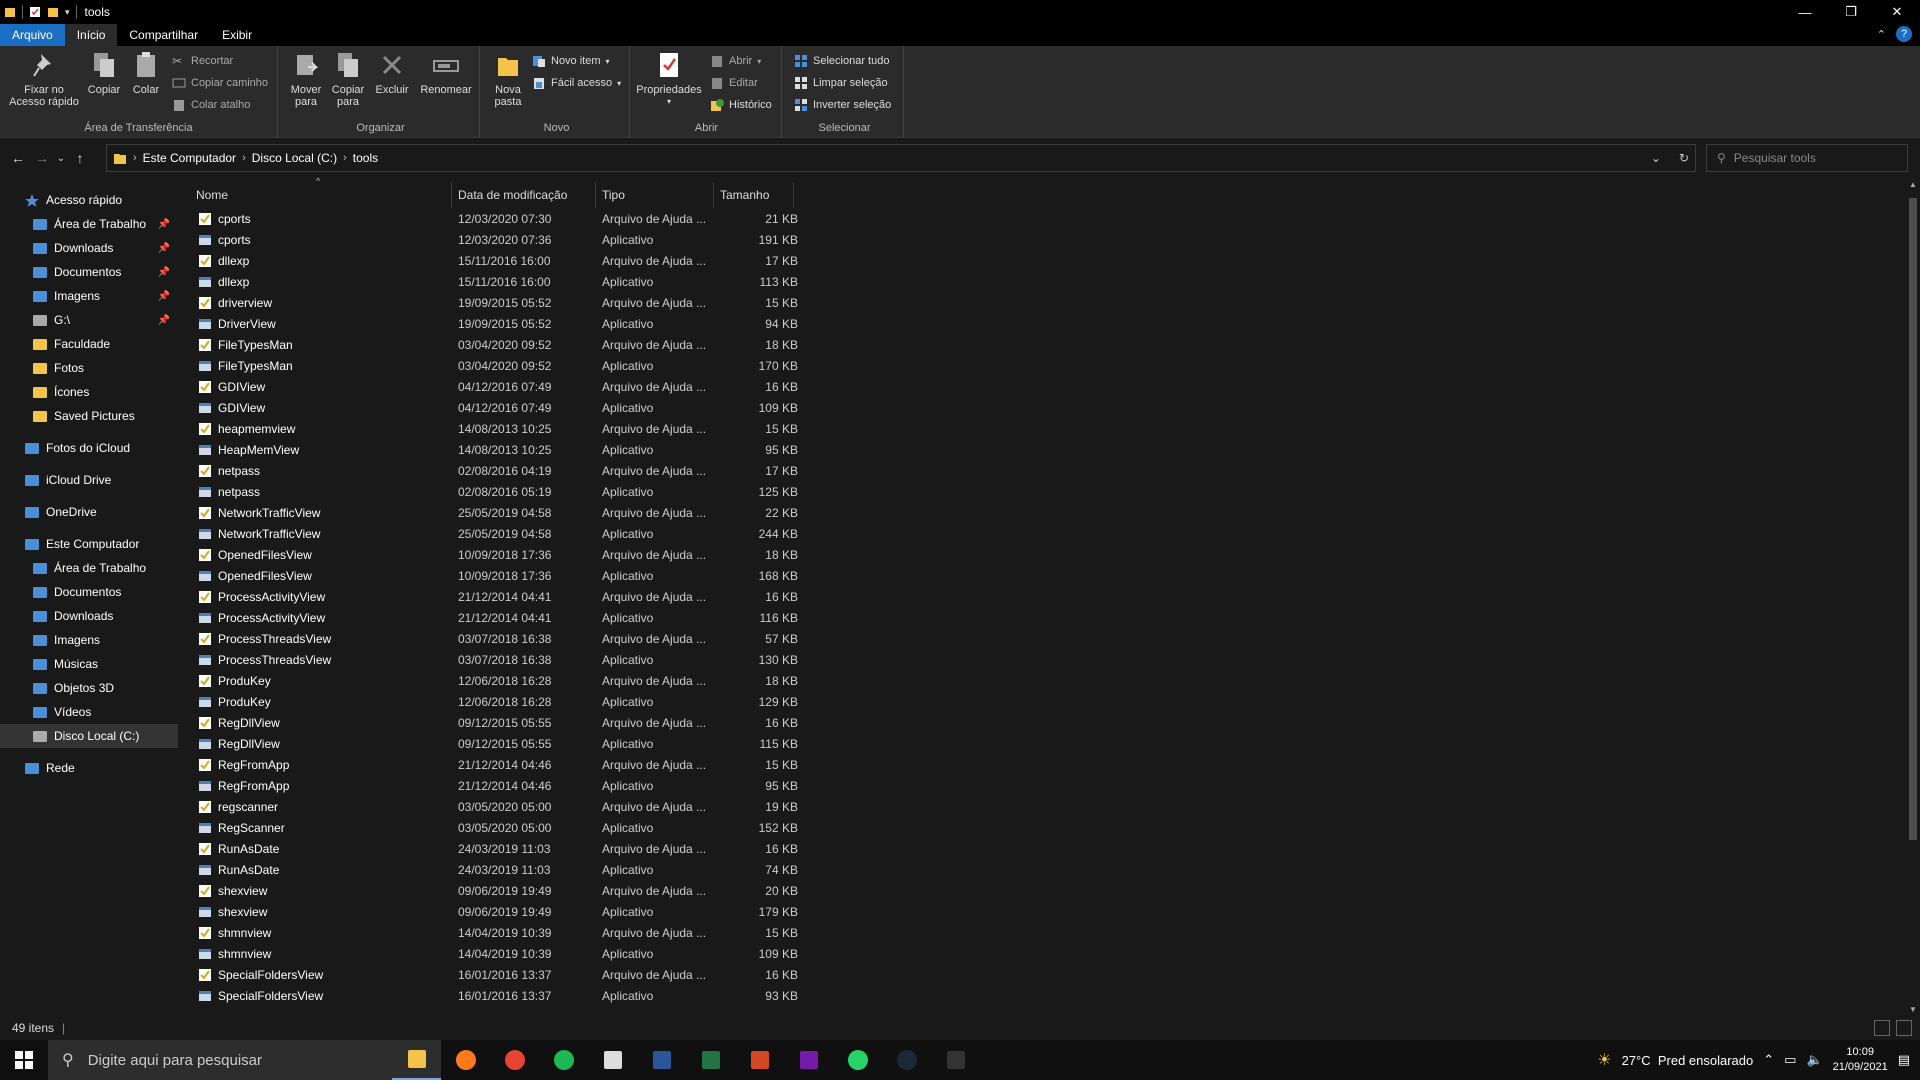  I want to click on paste-button: Colar, so click(146, 73).